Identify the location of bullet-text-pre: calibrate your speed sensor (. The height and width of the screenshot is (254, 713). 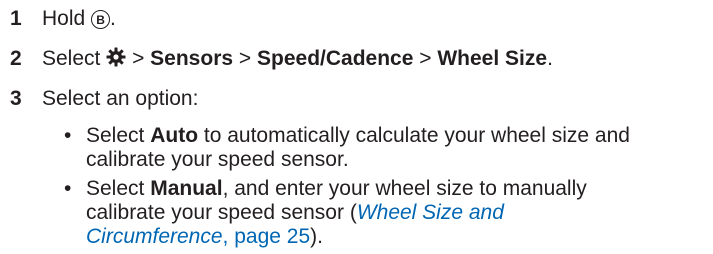
(221, 212).